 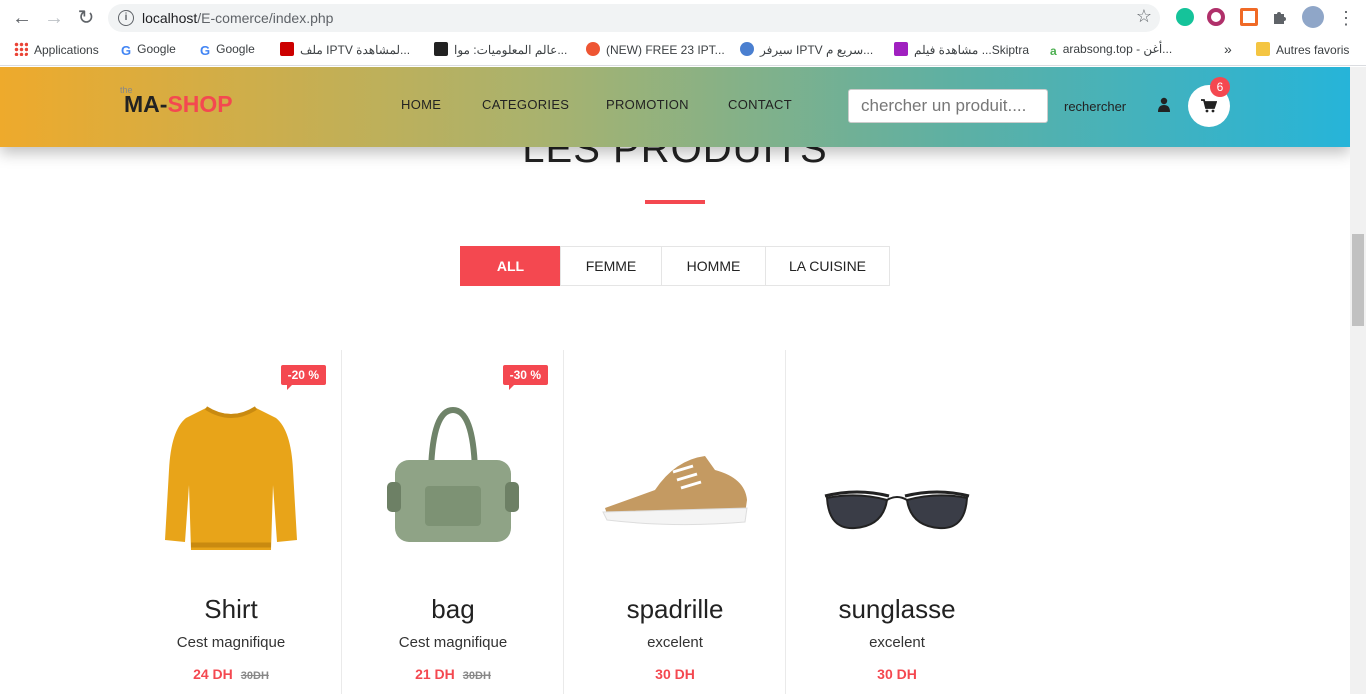 I want to click on nav-home-link: HOME, so click(x=421, y=104).